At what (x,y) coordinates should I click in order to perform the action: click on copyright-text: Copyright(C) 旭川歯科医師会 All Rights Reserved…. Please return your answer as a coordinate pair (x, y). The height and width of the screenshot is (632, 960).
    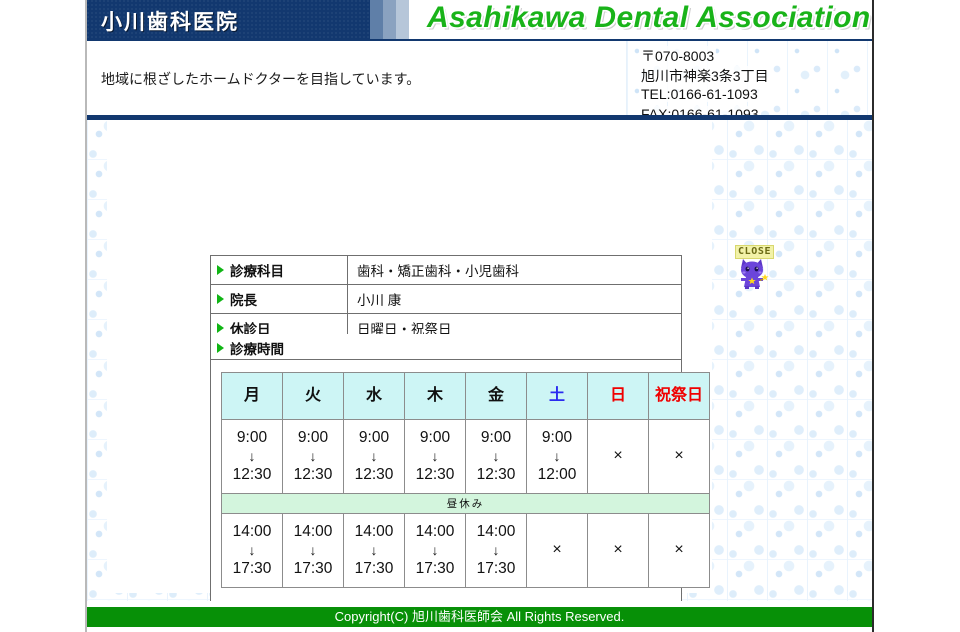
    Looking at the image, I should click on (479, 617).